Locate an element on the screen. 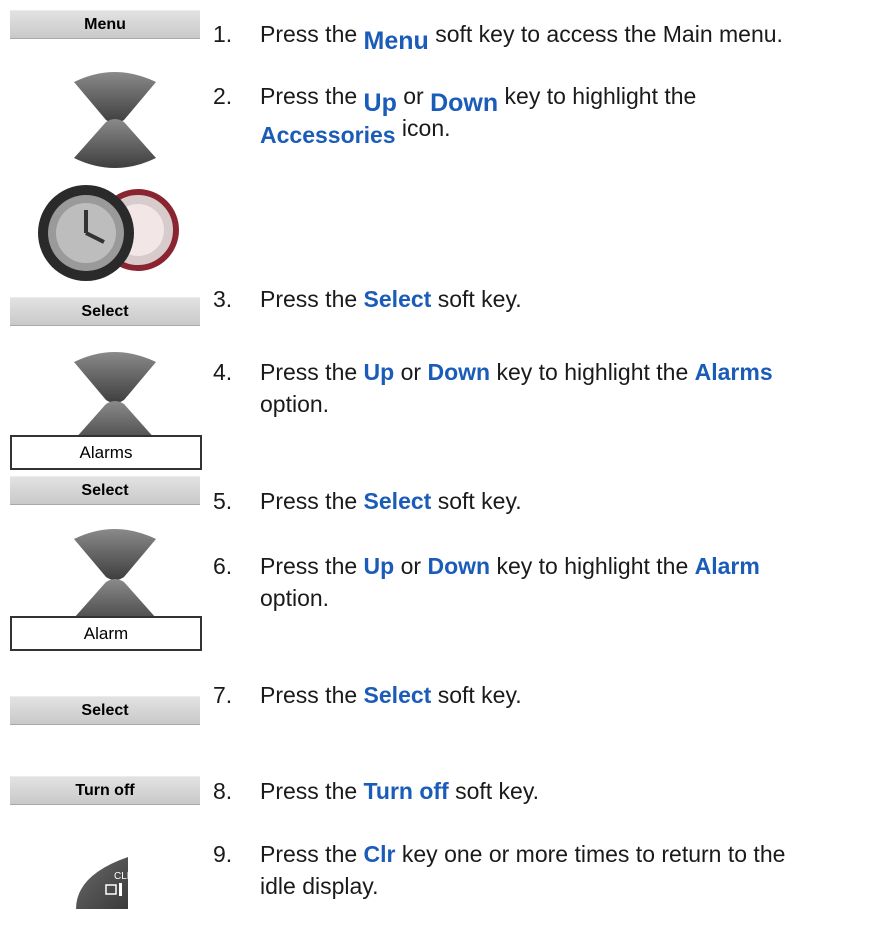 The width and height of the screenshot is (870, 927). clr-keyword: Clr is located at coordinates (379, 854).